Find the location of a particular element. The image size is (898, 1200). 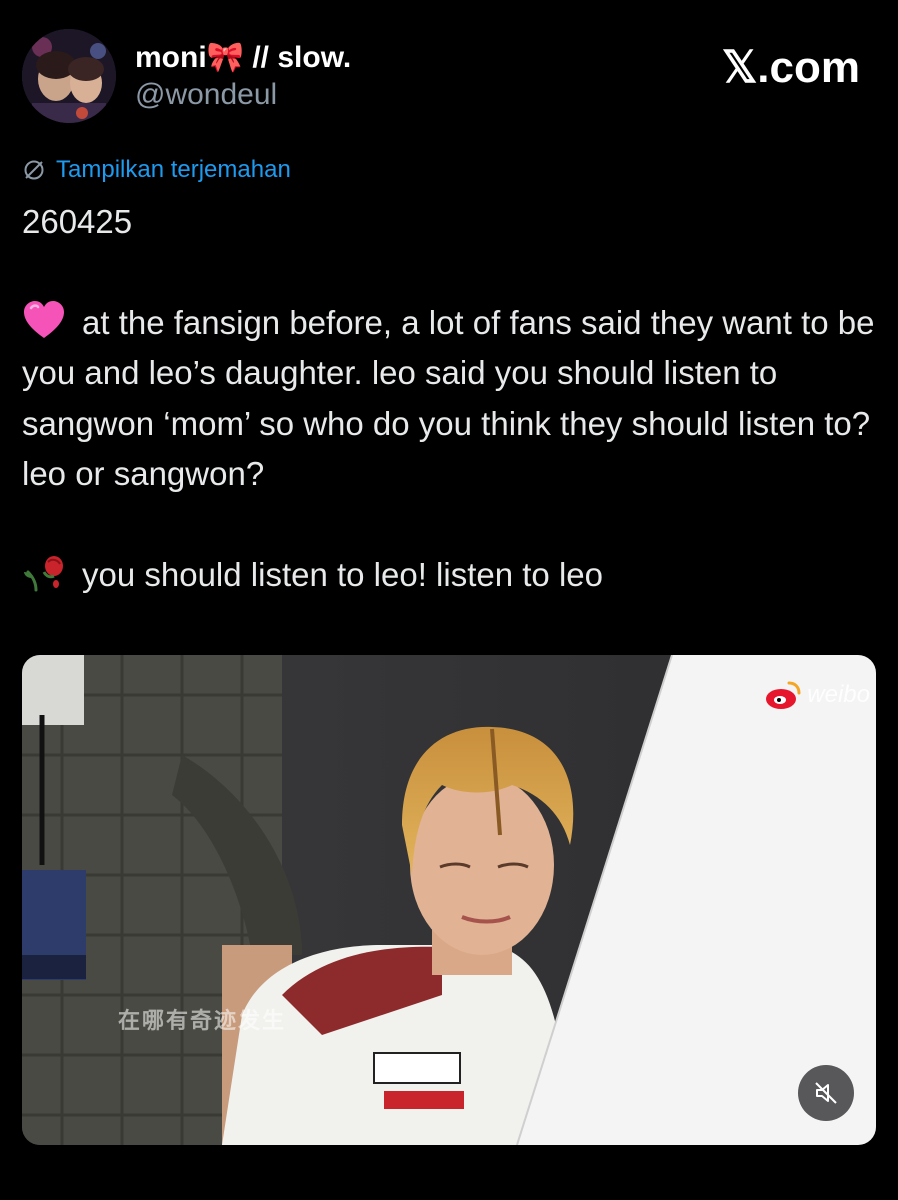

video-caption: 在哪有奇迹发生 is located at coordinates (202, 1021).